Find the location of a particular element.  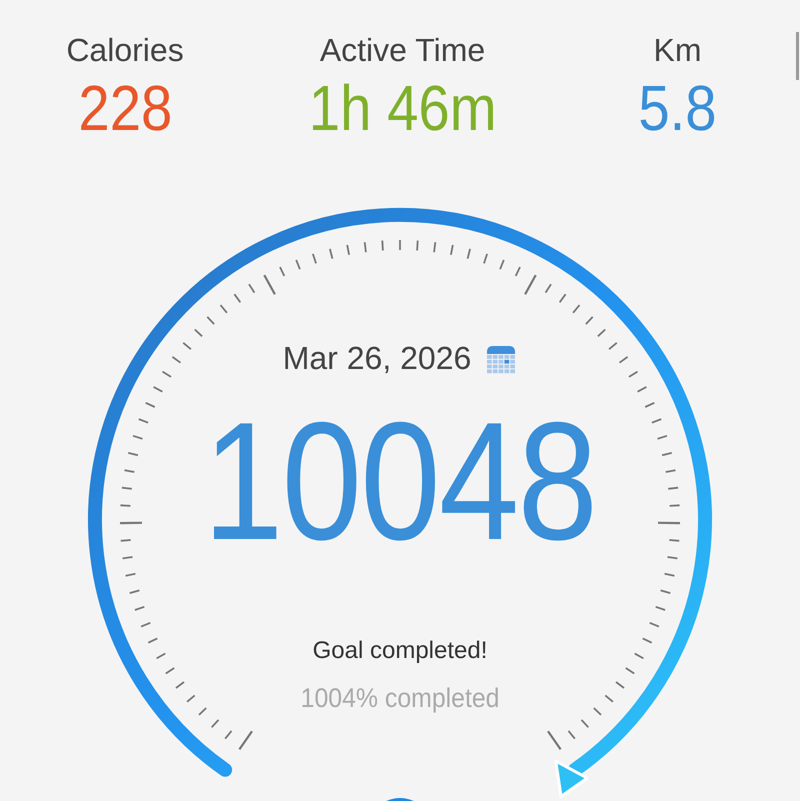

stat-value: 1h 46m is located at coordinates (402, 108).